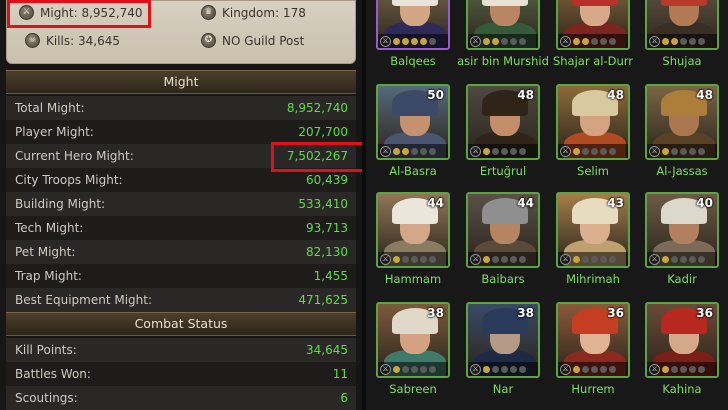 The height and width of the screenshot is (410, 728). What do you see at coordinates (181, 204) in the screenshot?
I see `might-row-building: Building Might: 533,410` at bounding box center [181, 204].